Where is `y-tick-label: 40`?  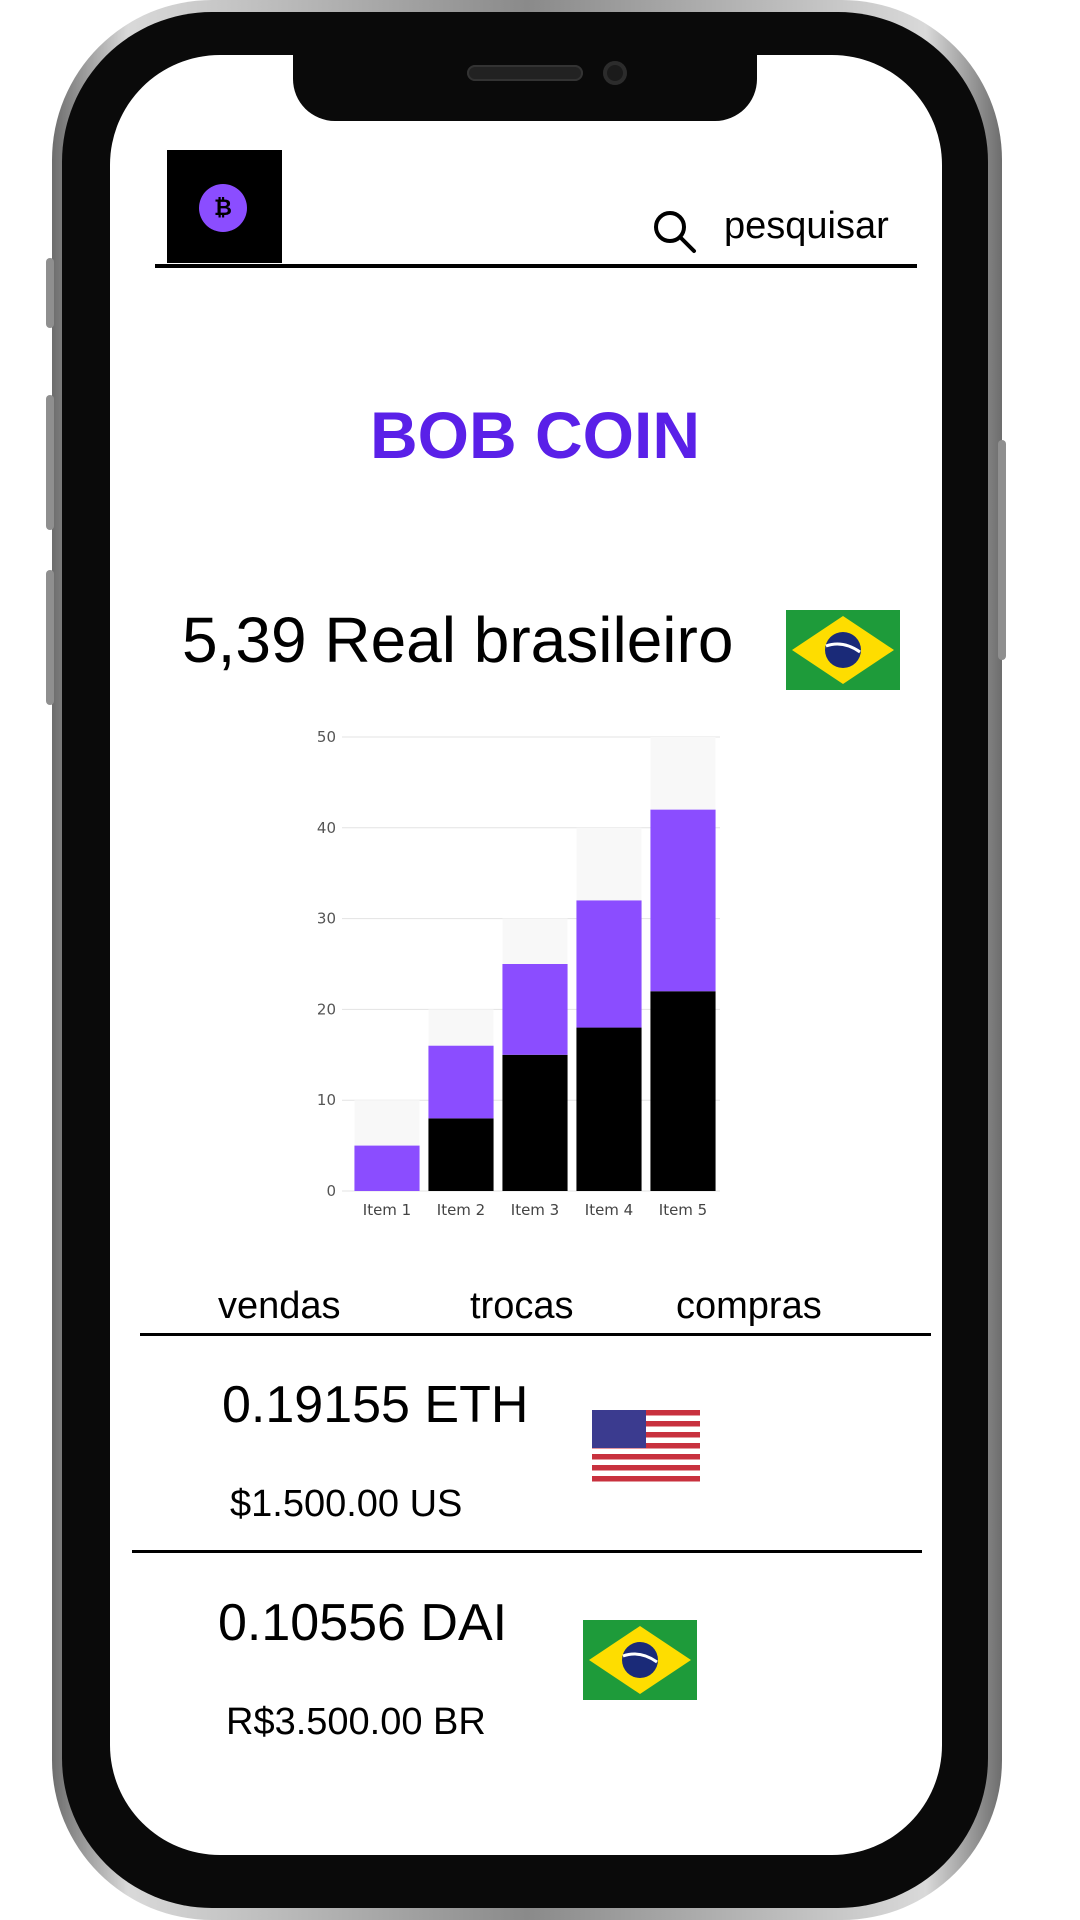 y-tick-label: 40 is located at coordinates (326, 828).